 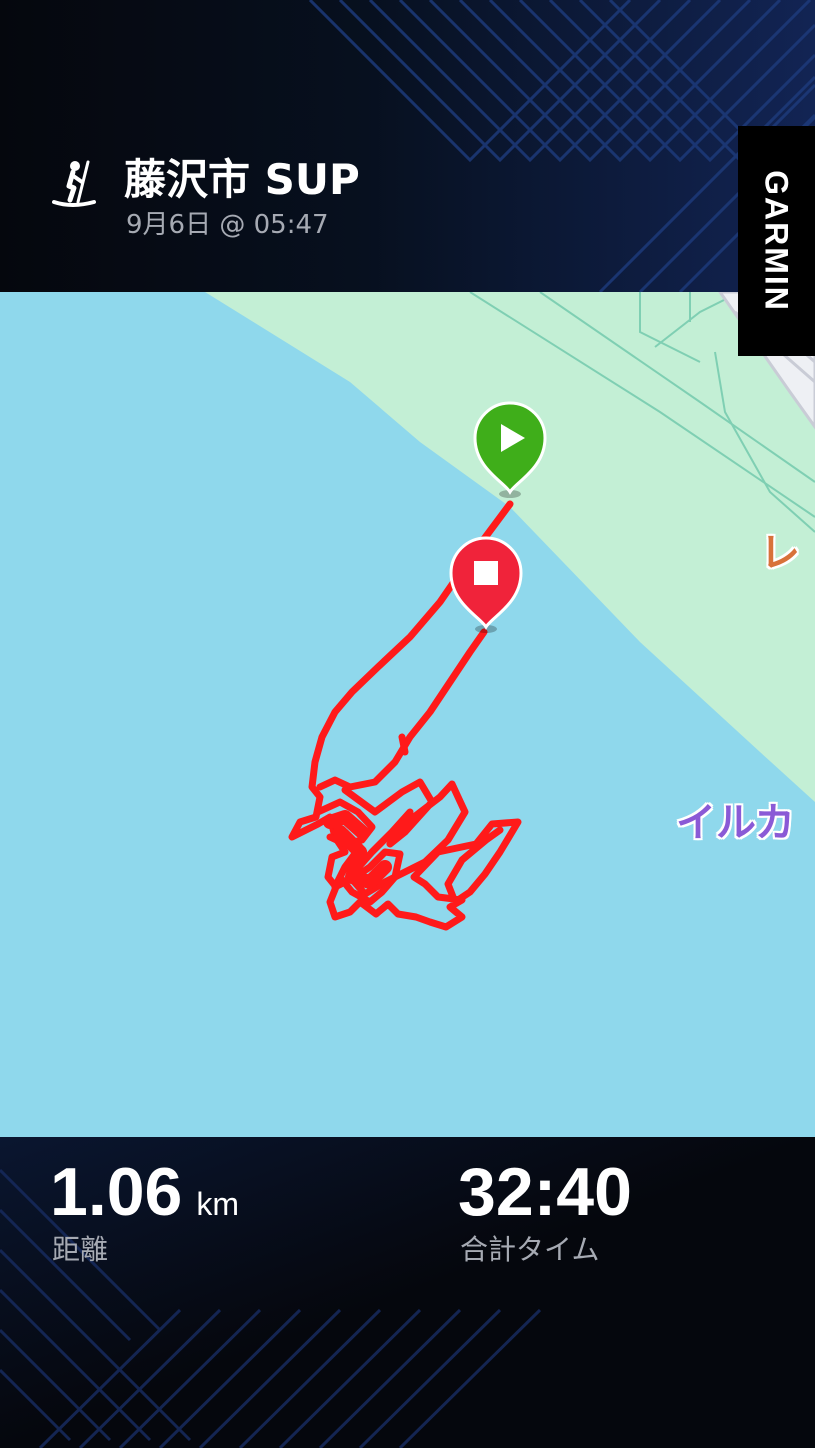 I want to click on total-time-label: 合計タイム, so click(x=530, y=1249).